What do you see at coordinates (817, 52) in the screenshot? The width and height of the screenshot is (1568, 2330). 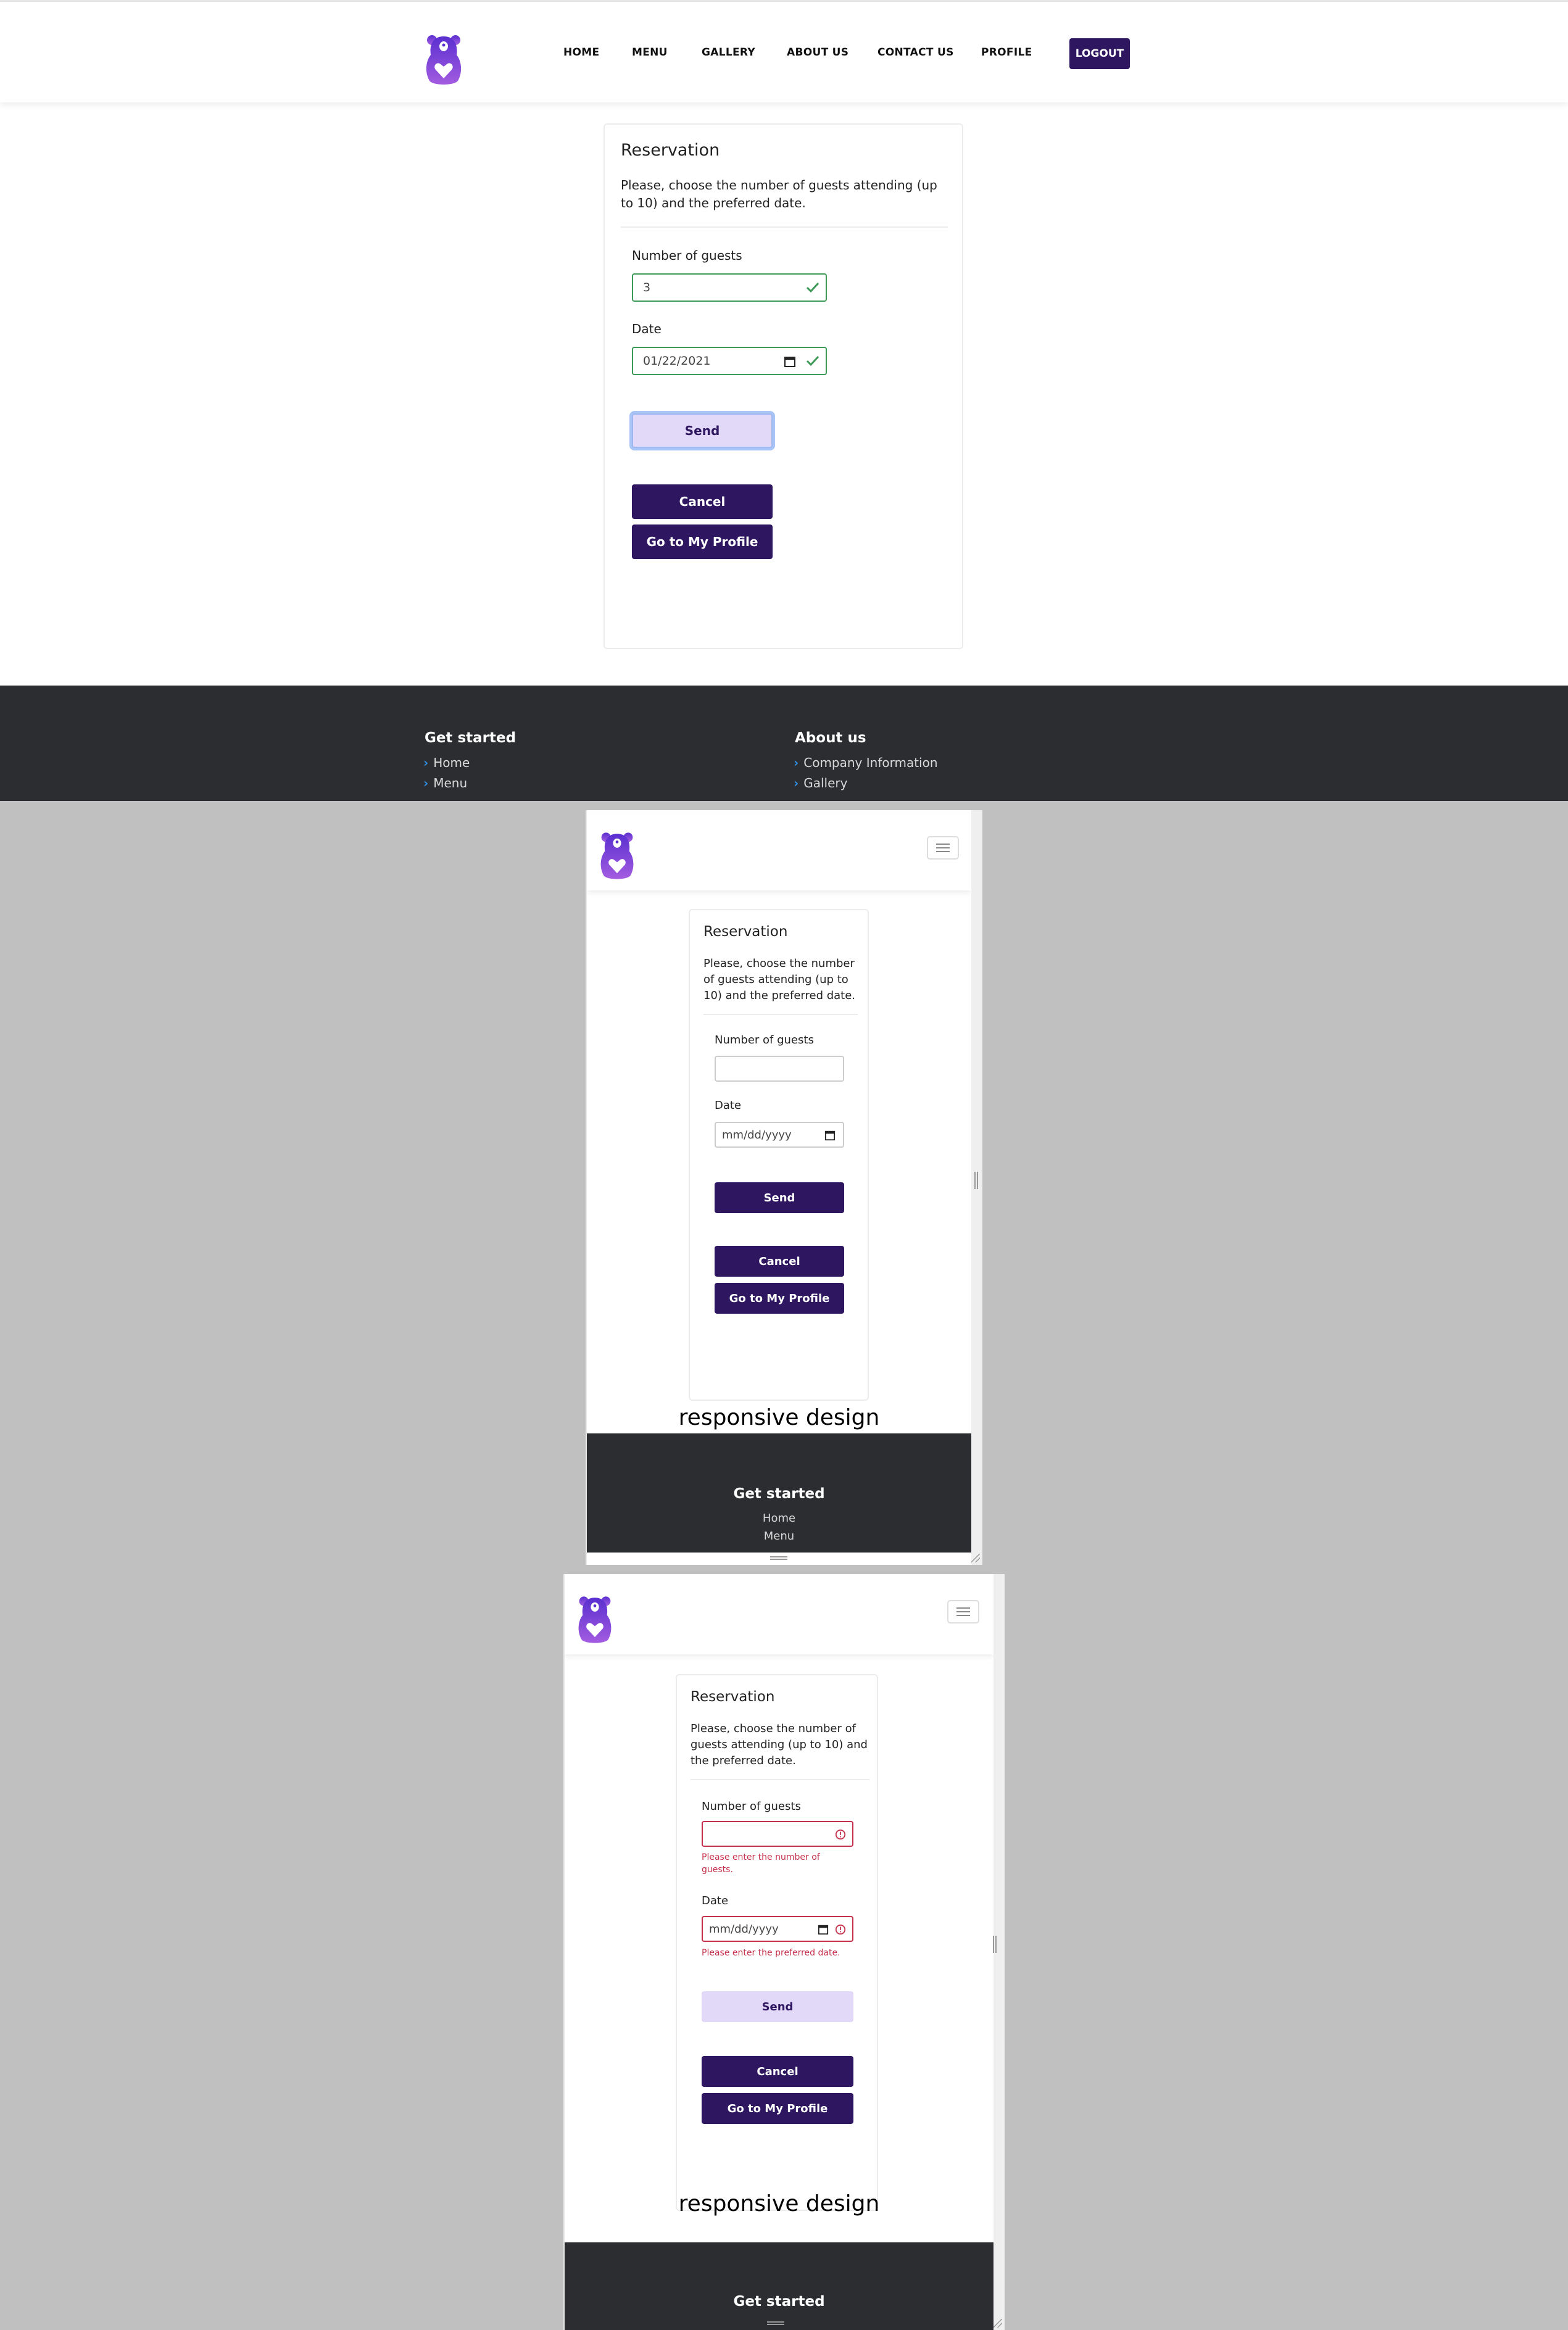 I see `nav-about-us: ABOUT US` at bounding box center [817, 52].